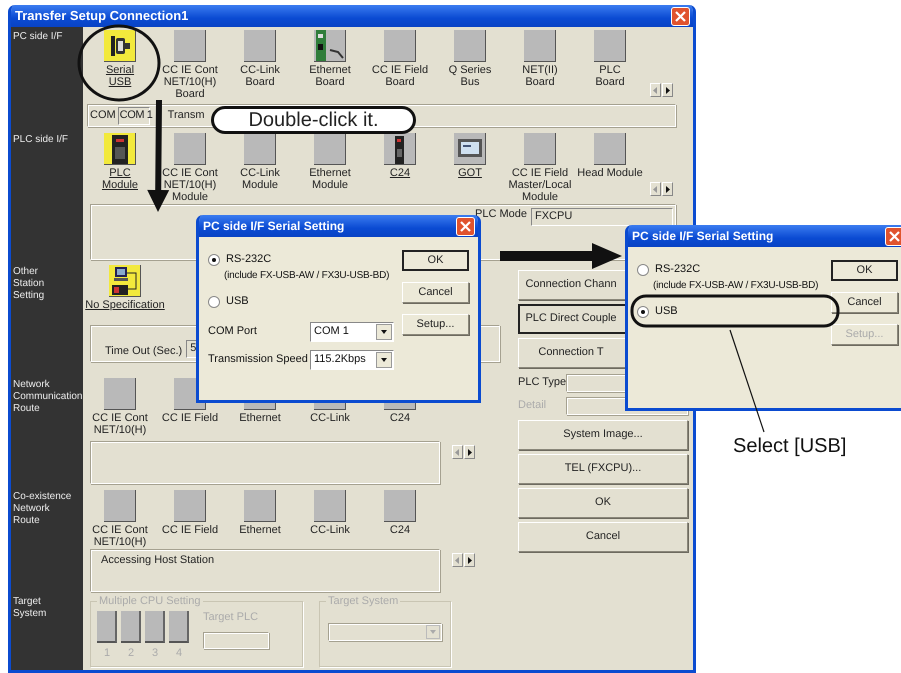  Describe the element at coordinates (103, 115) in the screenshot. I see `com-label: COM` at that location.